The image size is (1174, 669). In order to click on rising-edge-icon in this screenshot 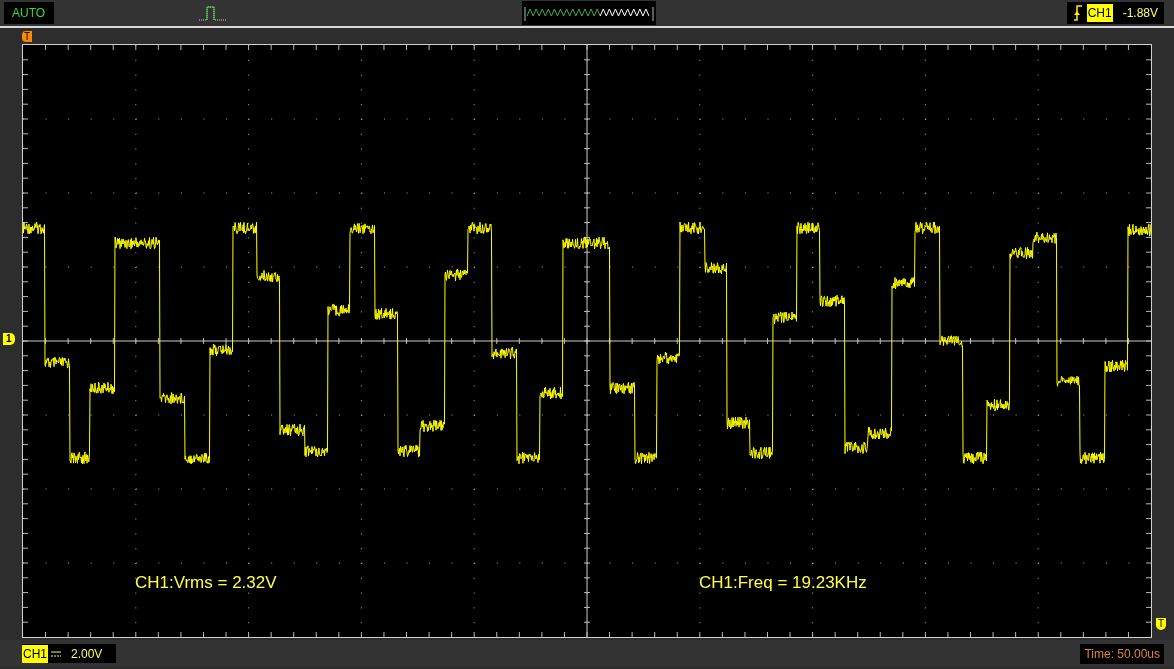, I will do `click(1077, 13)`.